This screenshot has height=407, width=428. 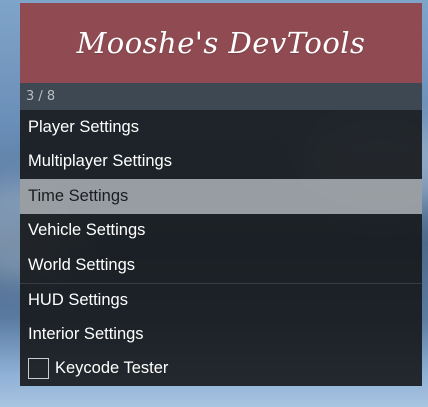 I want to click on menu-item-label: HUD Settings, so click(x=78, y=299).